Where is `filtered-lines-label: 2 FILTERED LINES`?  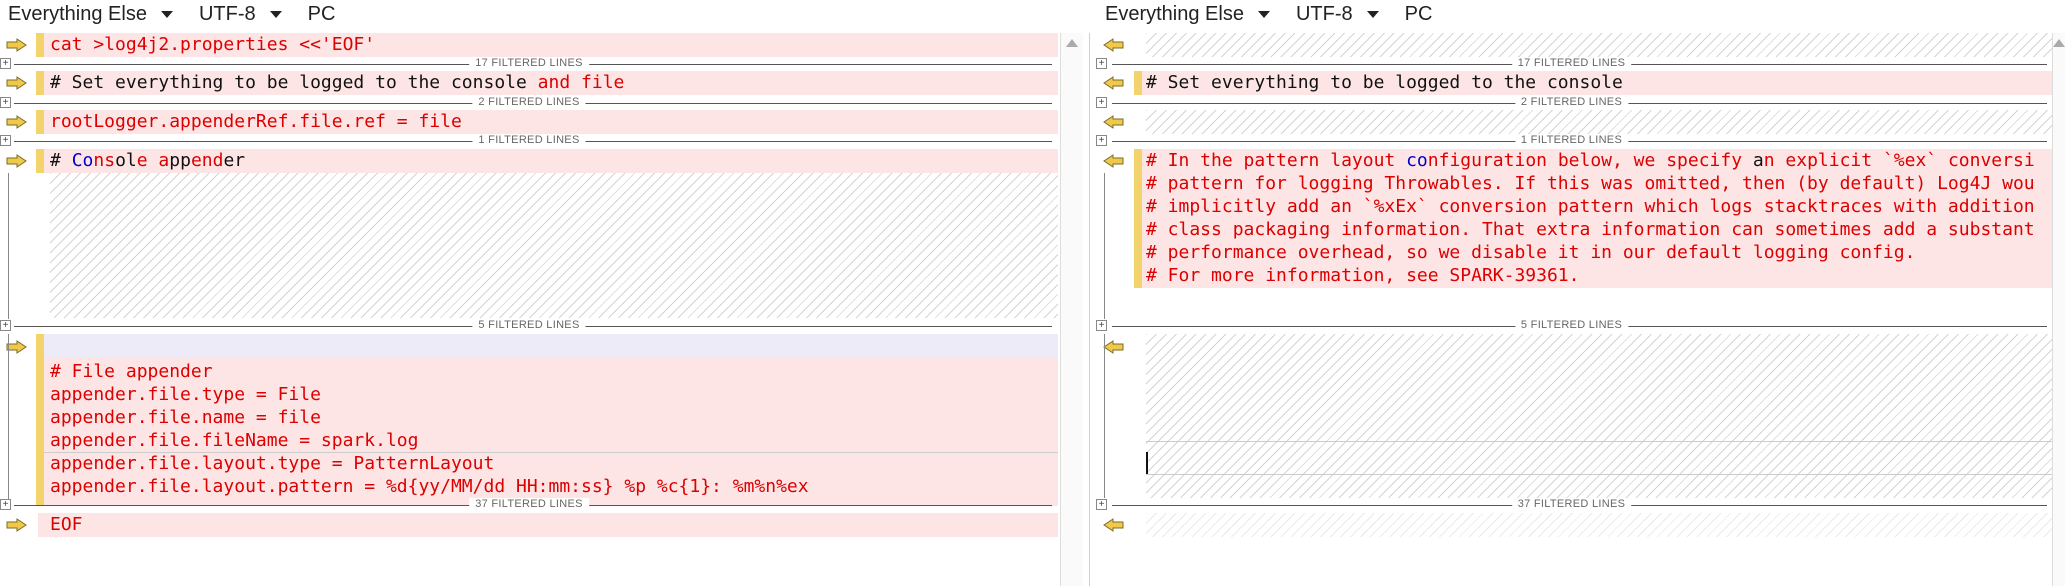
filtered-lines-label: 2 FILTERED LINES is located at coordinates (529, 102).